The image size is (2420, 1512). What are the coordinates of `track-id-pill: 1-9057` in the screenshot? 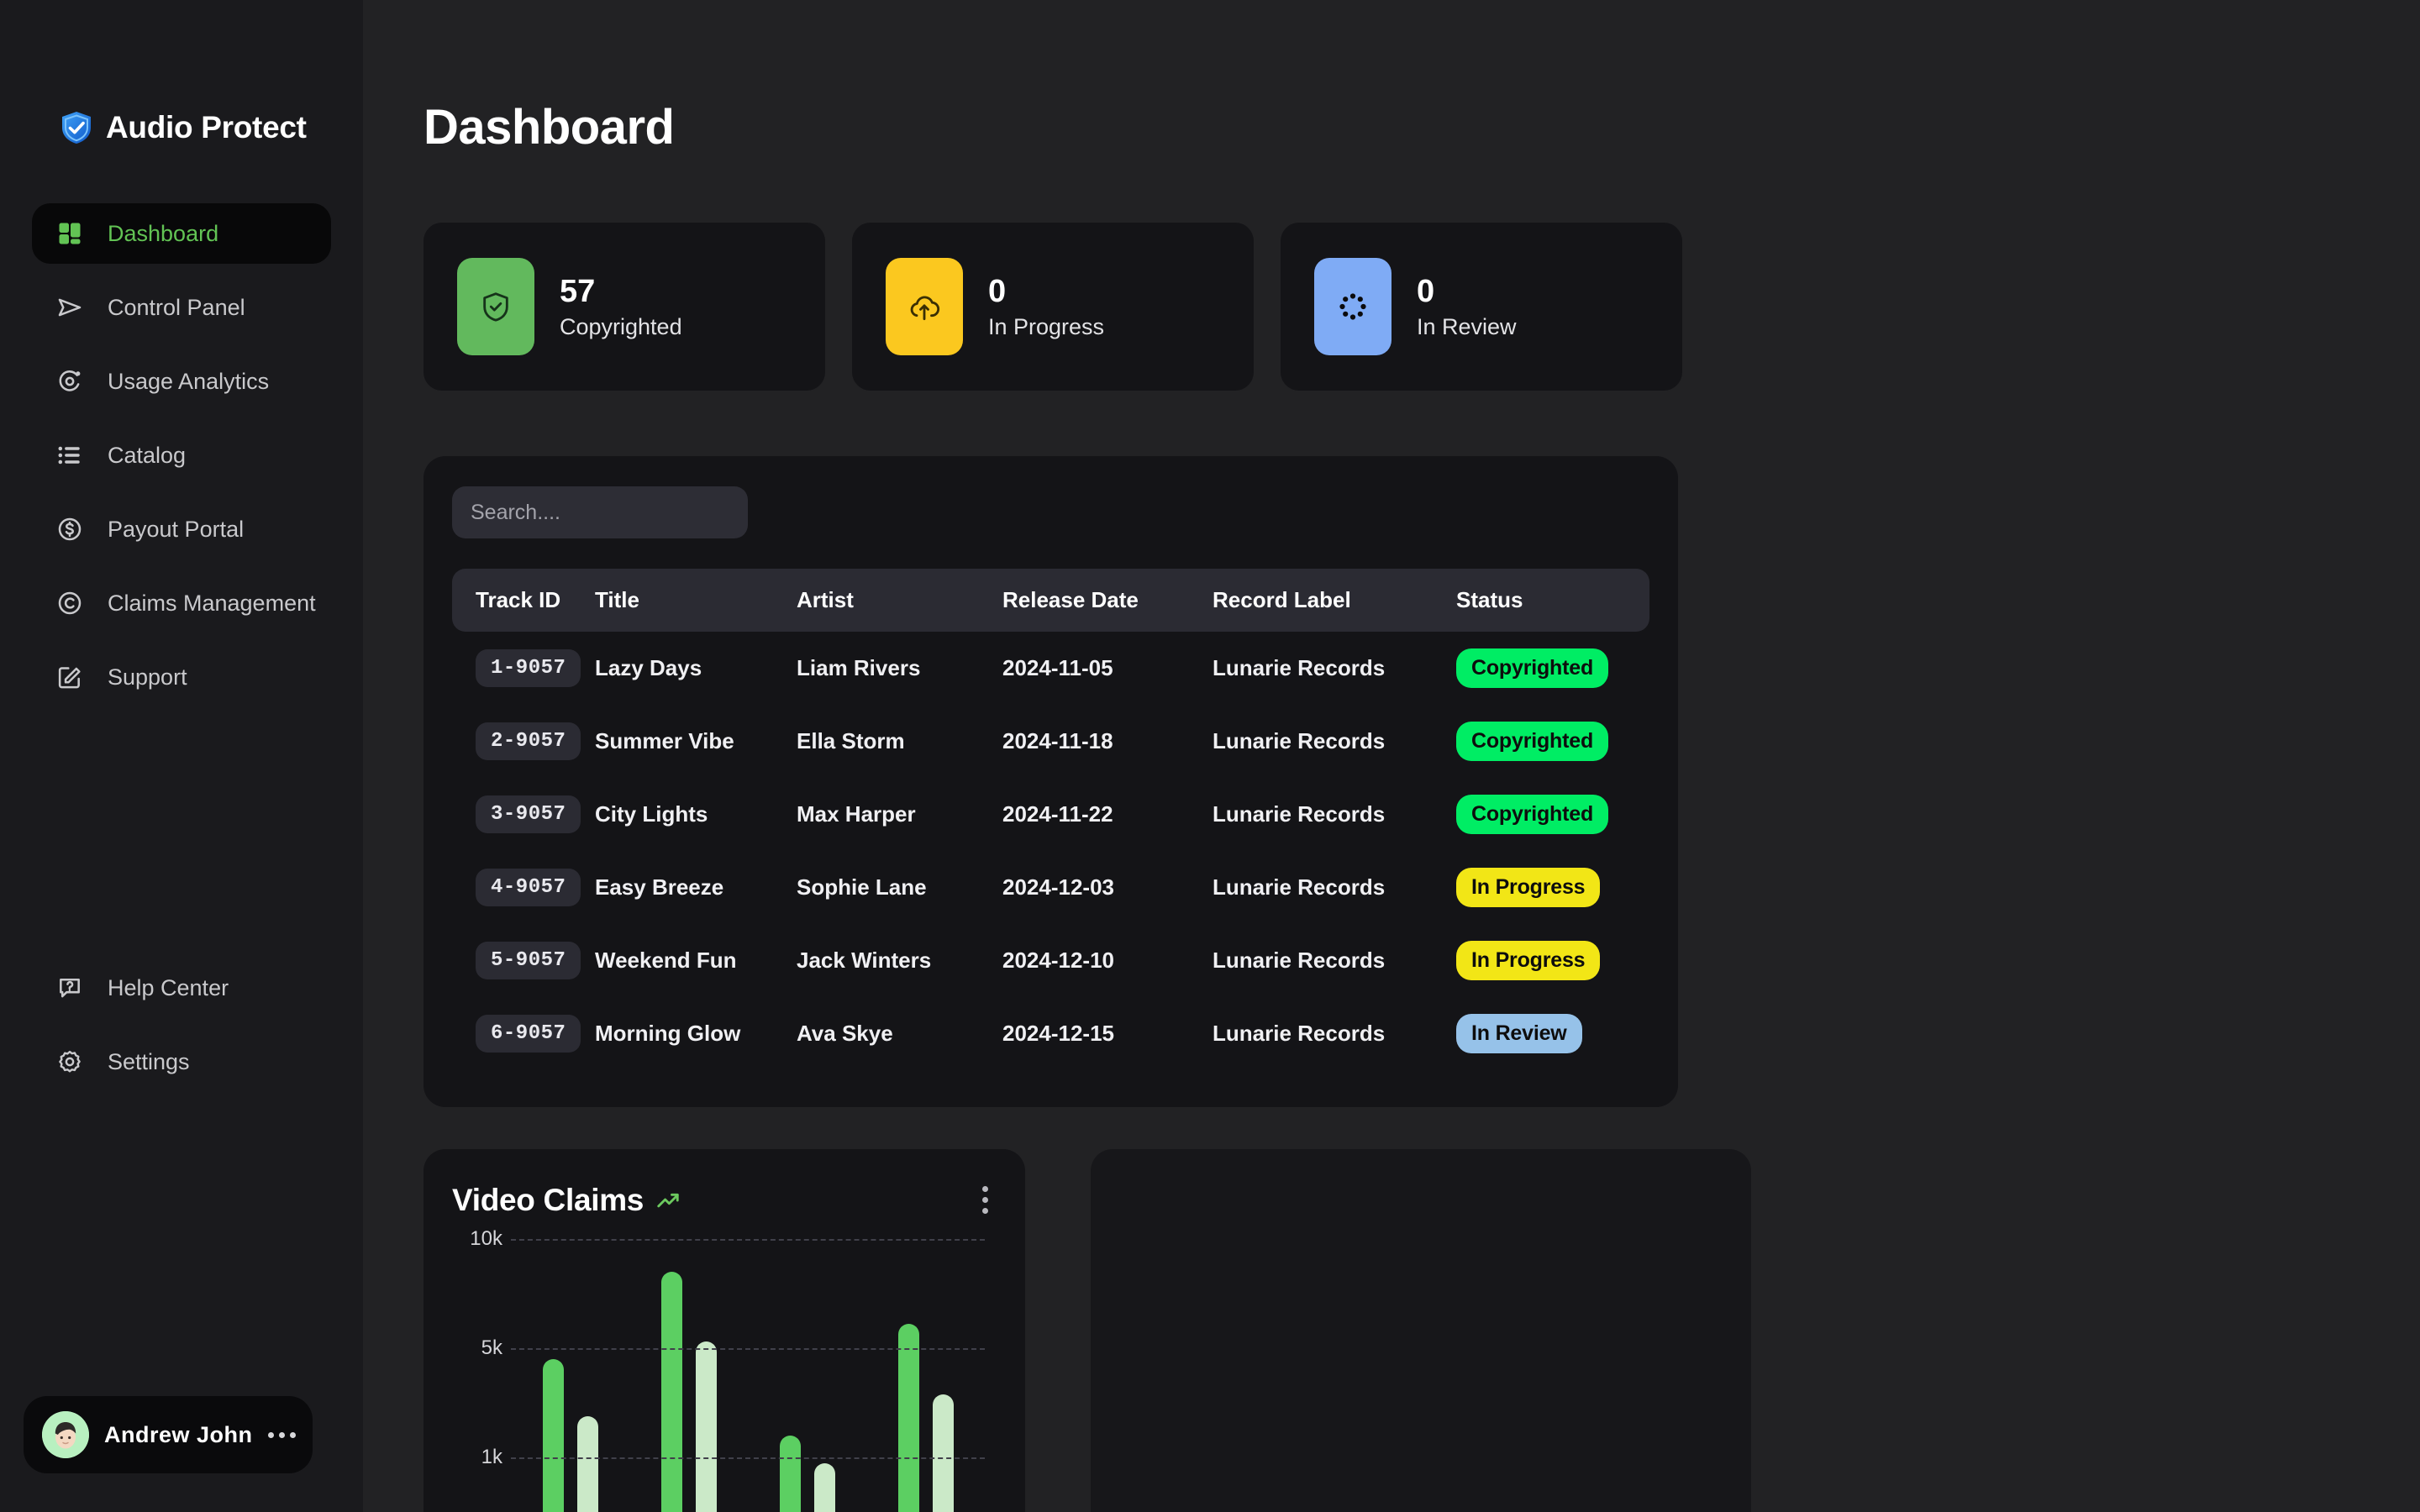 It's located at (528, 668).